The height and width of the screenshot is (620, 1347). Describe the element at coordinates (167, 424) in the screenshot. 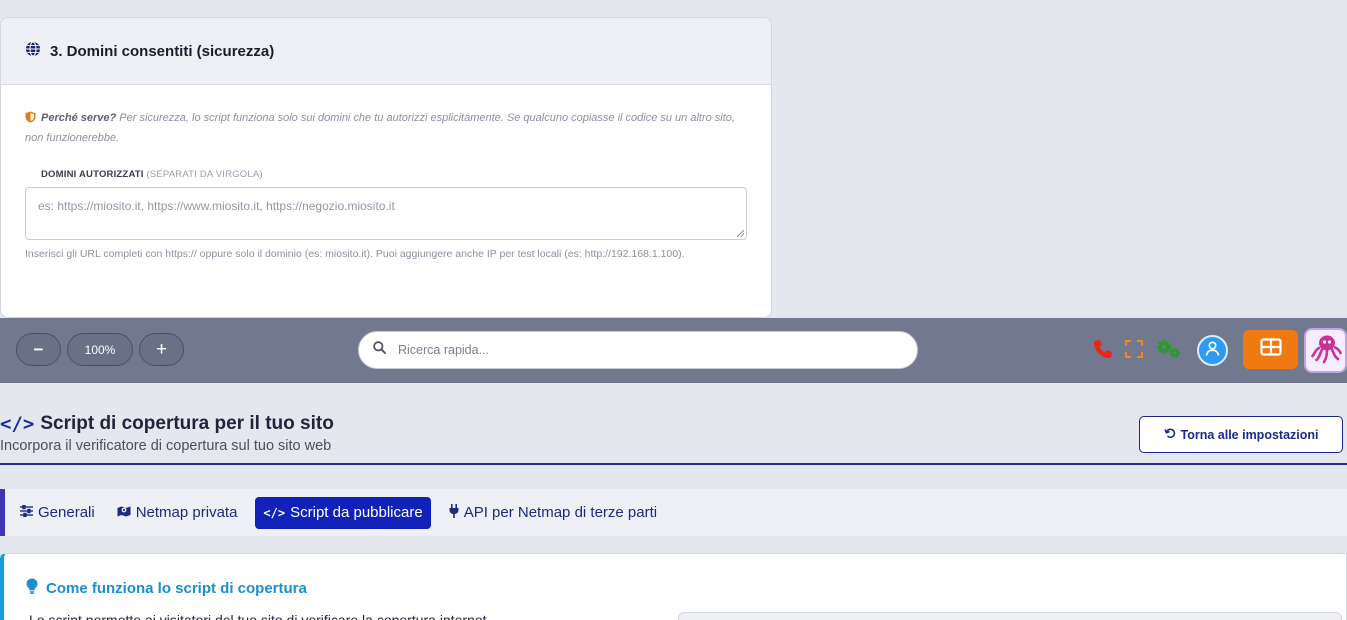

I see `page-title: </> Script di copertura per il tuo sito` at that location.